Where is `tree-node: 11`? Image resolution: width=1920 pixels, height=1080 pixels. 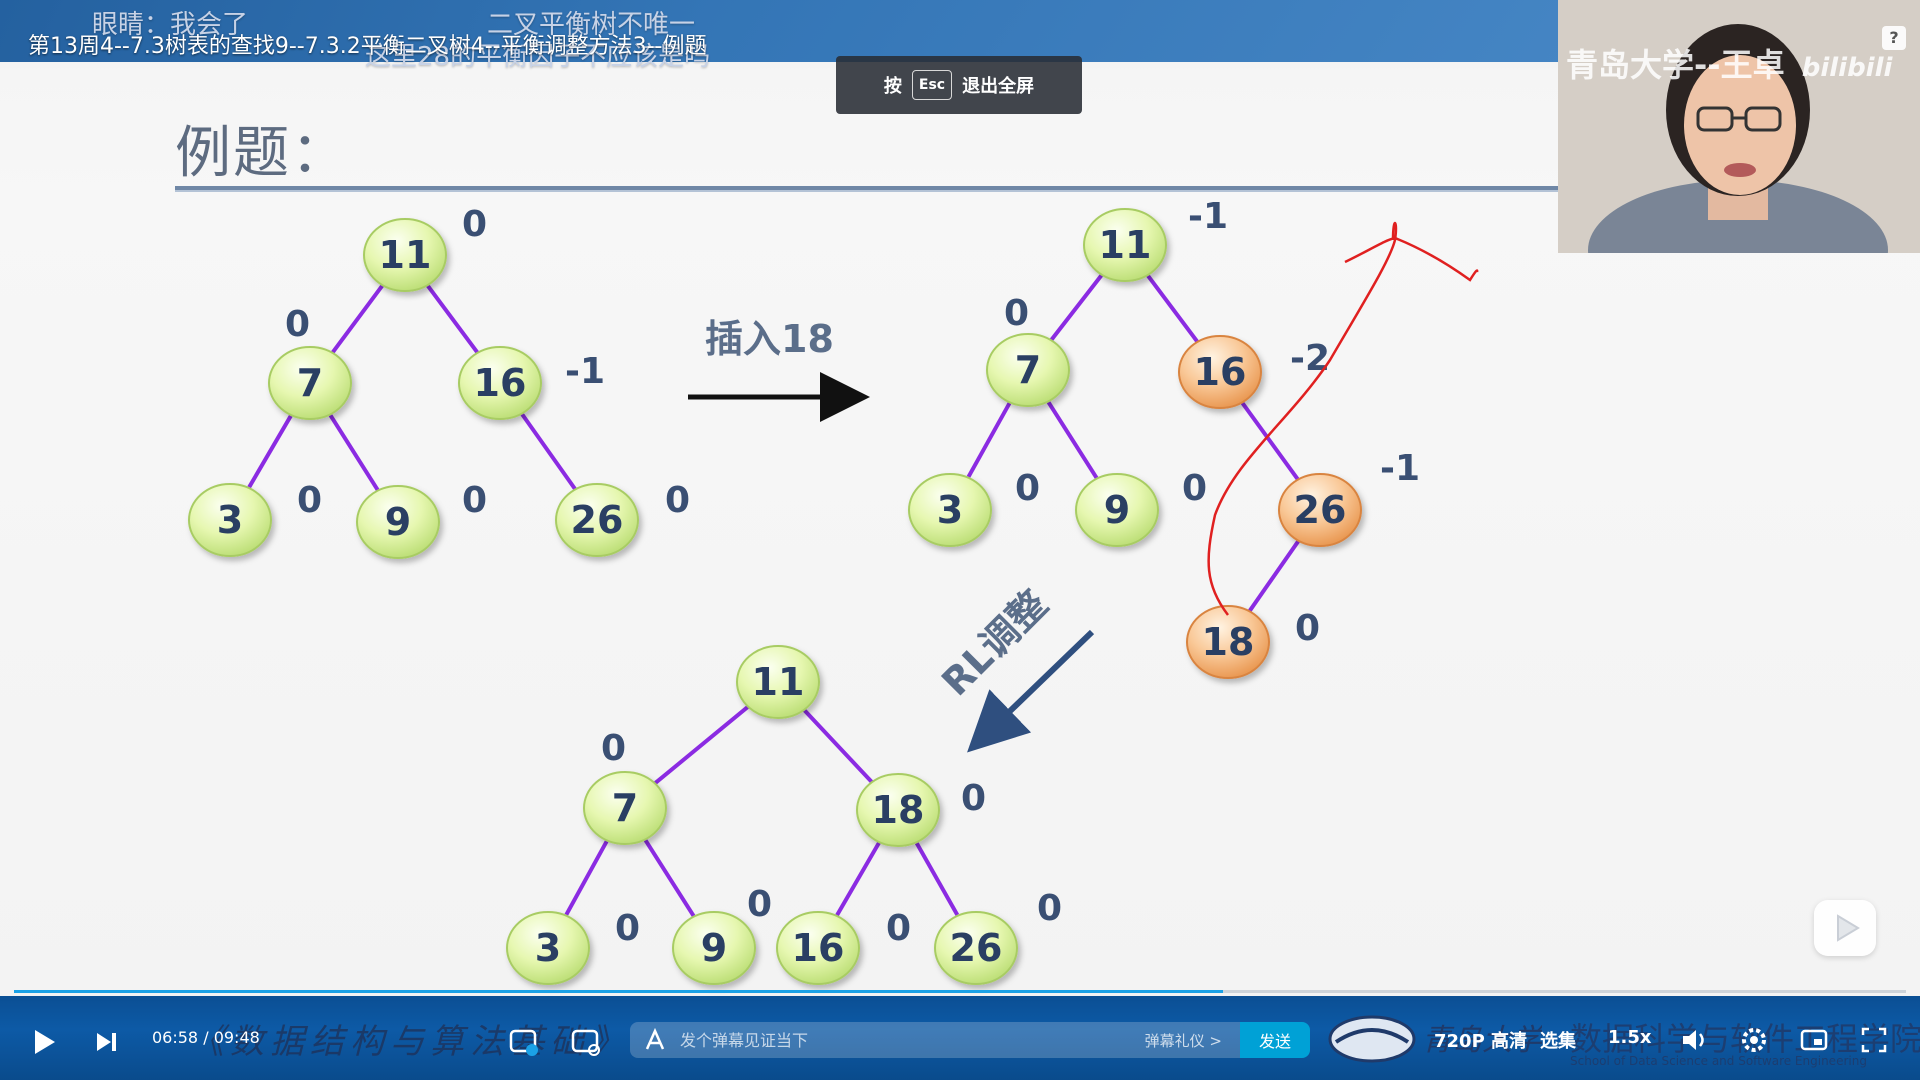
tree-node: 11 is located at coordinates (405, 255).